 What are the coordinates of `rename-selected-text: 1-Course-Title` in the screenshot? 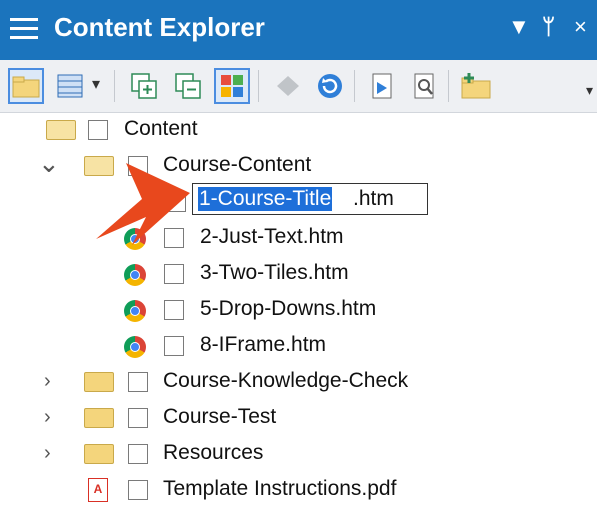 It's located at (265, 199).